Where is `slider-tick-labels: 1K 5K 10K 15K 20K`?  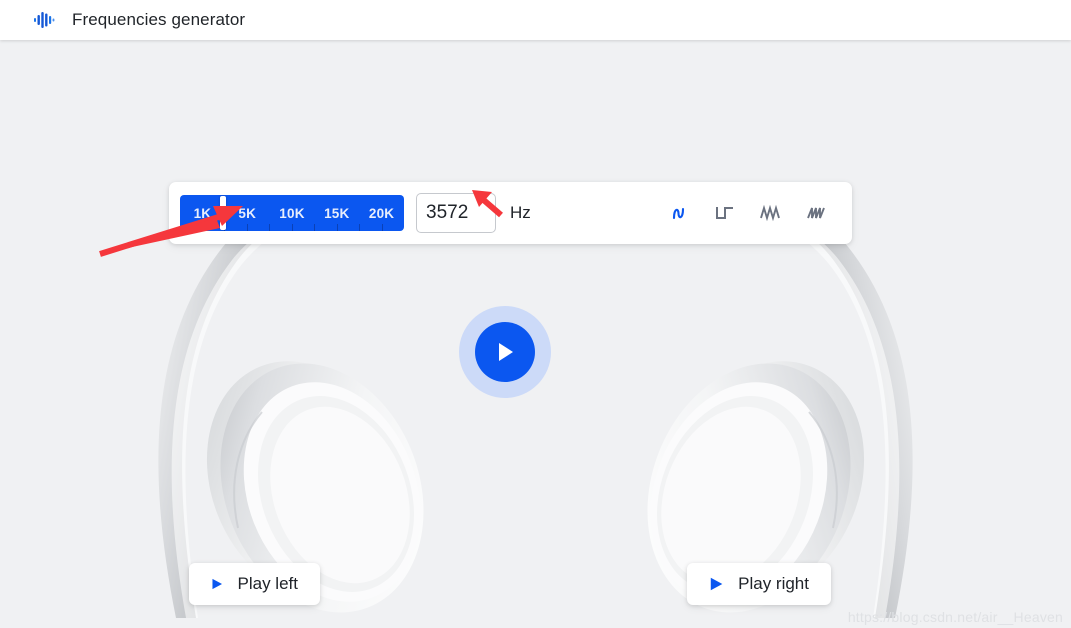
slider-tick-labels: 1K 5K 10K 15K 20K is located at coordinates (292, 213).